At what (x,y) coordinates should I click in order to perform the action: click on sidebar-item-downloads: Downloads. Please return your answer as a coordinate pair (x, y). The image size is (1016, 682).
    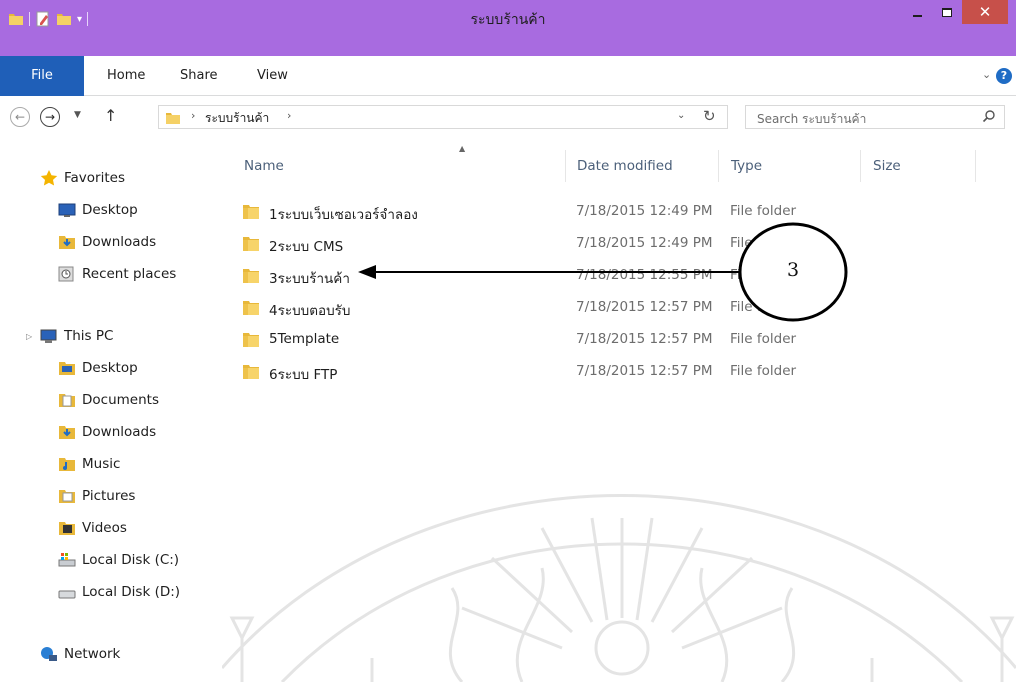
    Looking at the image, I should click on (107, 242).